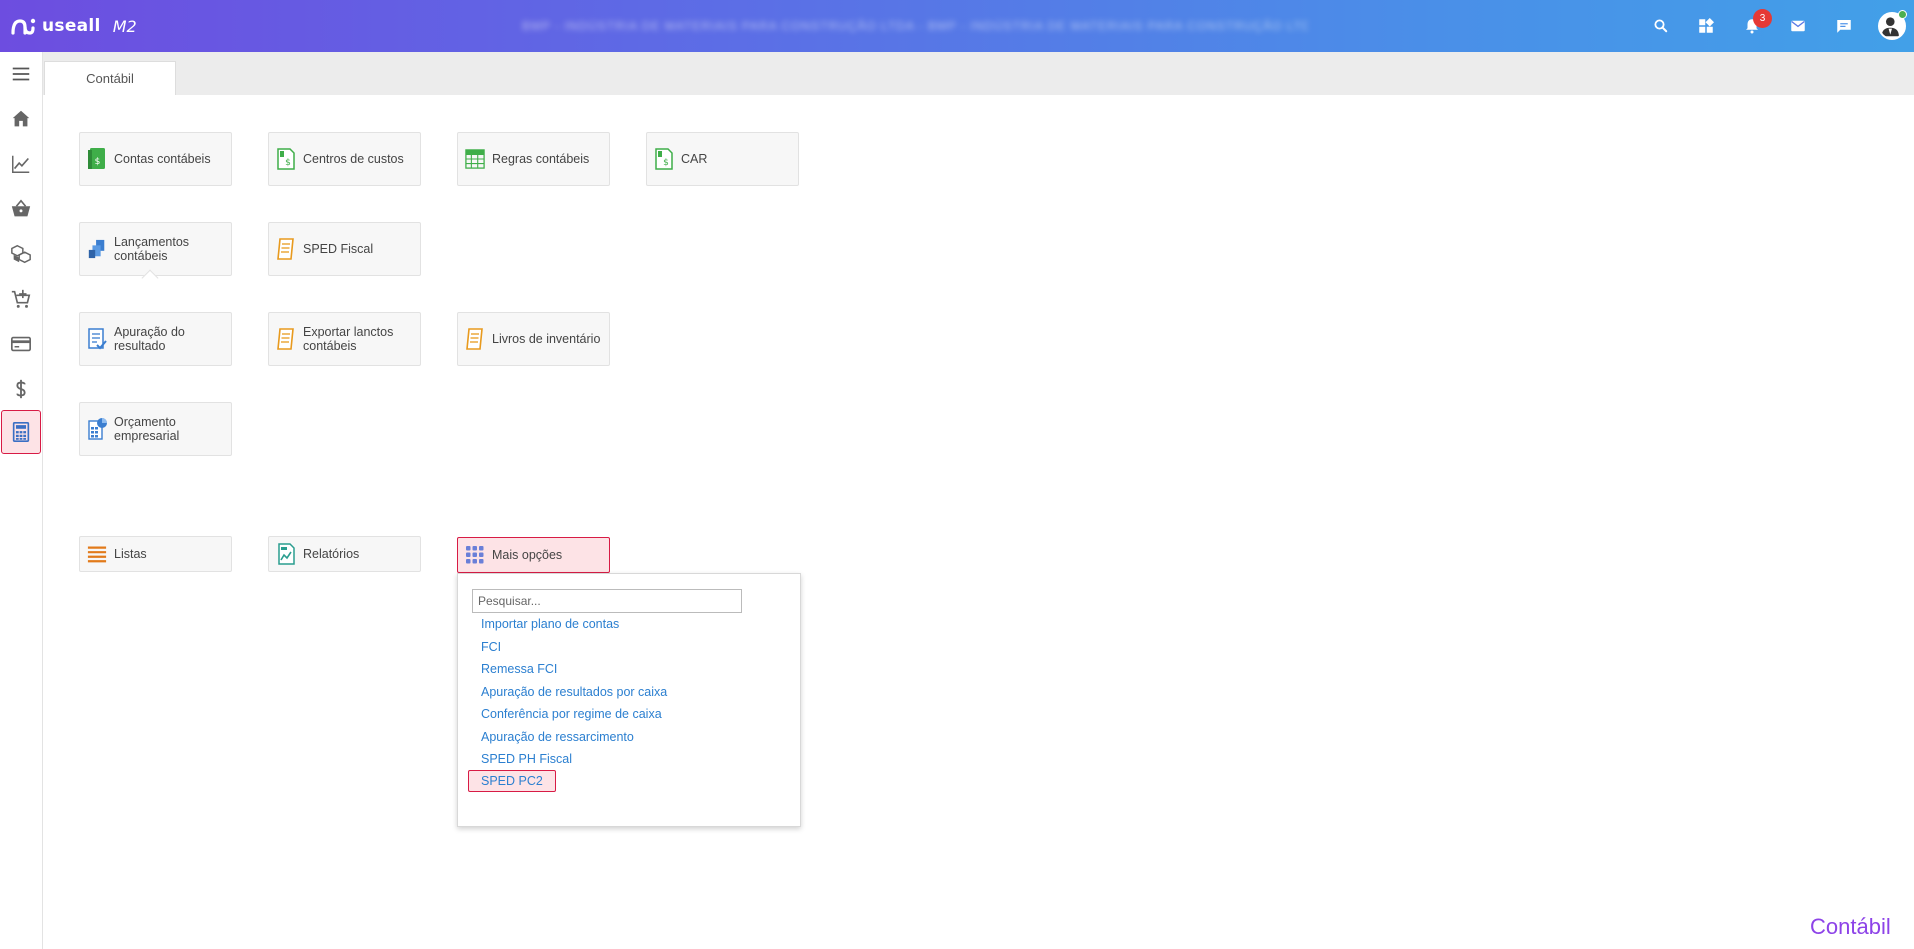 The width and height of the screenshot is (1914, 949). What do you see at coordinates (1844, 26) in the screenshot?
I see `chat-icon` at bounding box center [1844, 26].